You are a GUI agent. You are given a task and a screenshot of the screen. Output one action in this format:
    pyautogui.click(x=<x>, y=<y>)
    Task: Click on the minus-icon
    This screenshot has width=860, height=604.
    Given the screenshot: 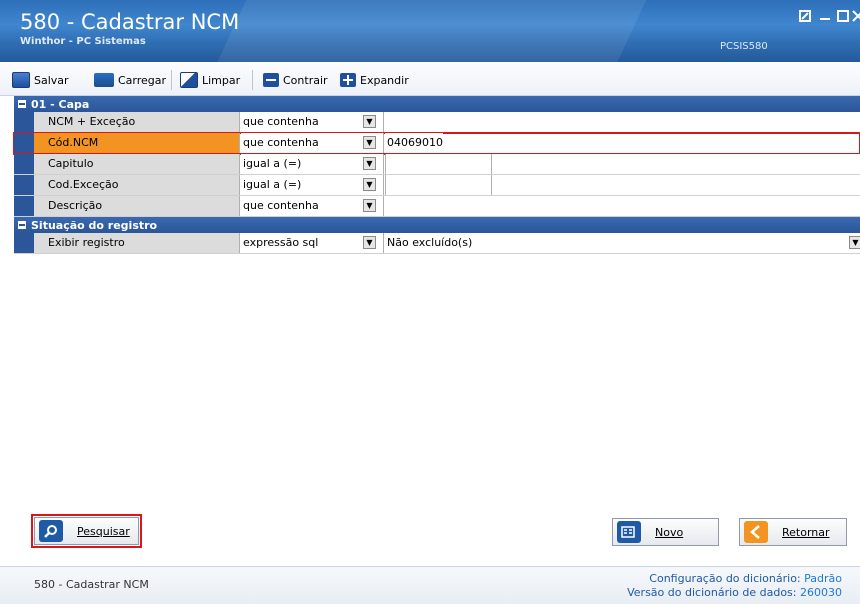 What is the action you would take?
    pyautogui.click(x=271, y=80)
    